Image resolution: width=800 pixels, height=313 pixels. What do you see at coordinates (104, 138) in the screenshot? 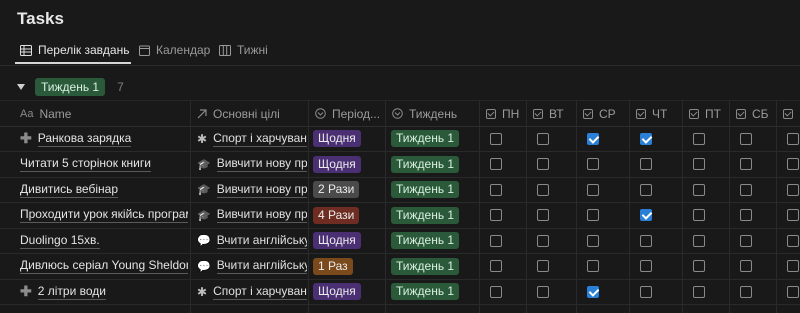
I see `task-name-cell: ✚ Ранкова зарядка` at bounding box center [104, 138].